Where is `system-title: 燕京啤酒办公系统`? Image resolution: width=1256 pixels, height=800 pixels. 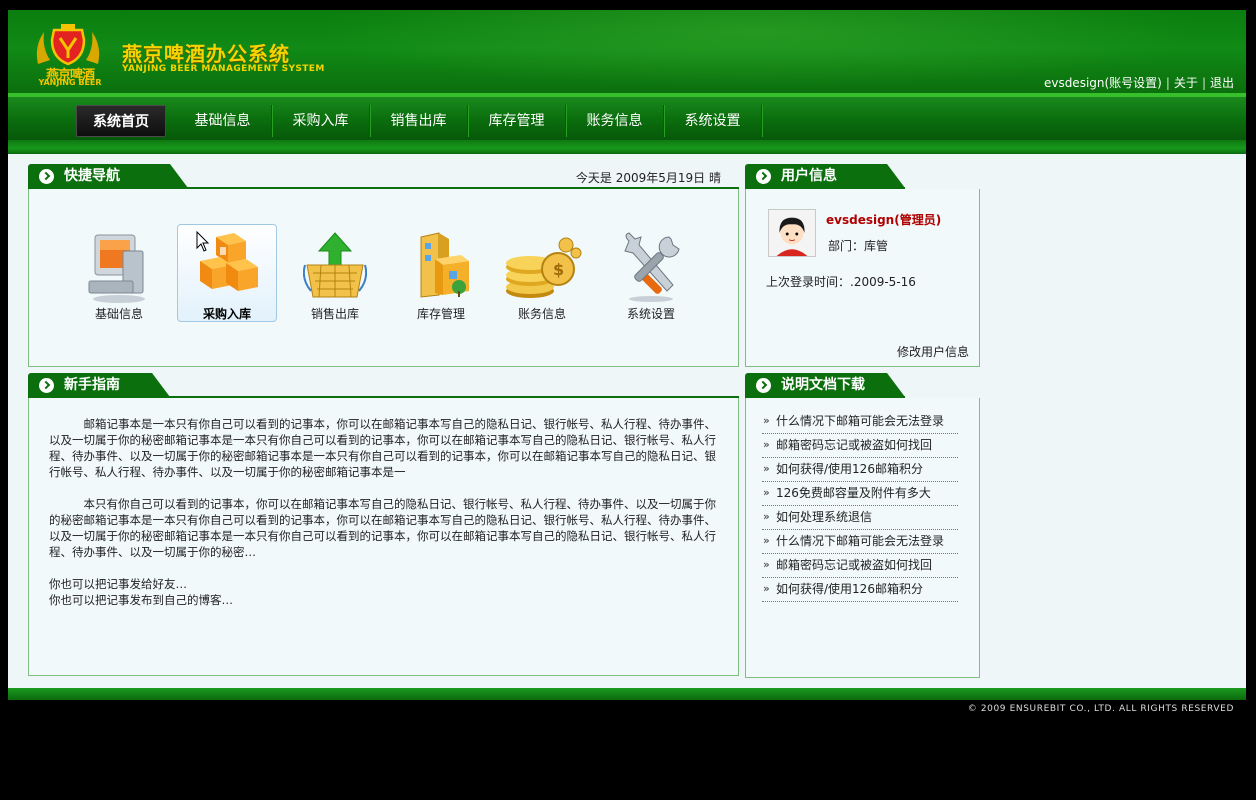
system-title: 燕京啤酒办公系统 is located at coordinates (206, 54).